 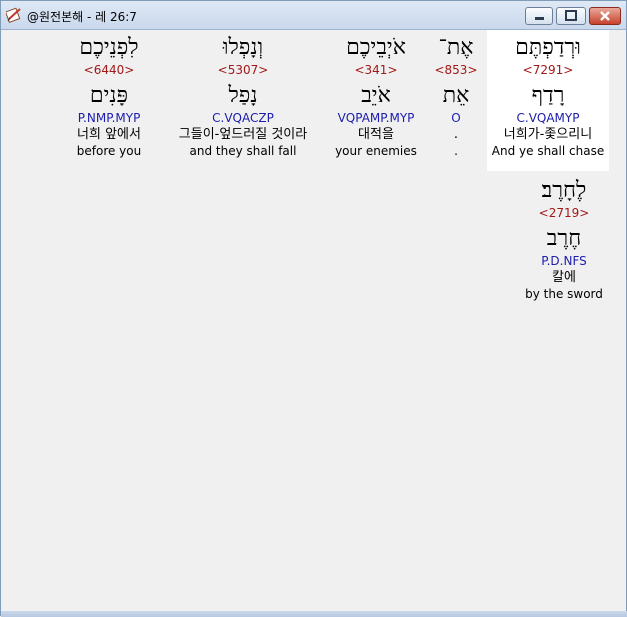 I want to click on parsing-code: P.D.NFS, so click(x=564, y=261).